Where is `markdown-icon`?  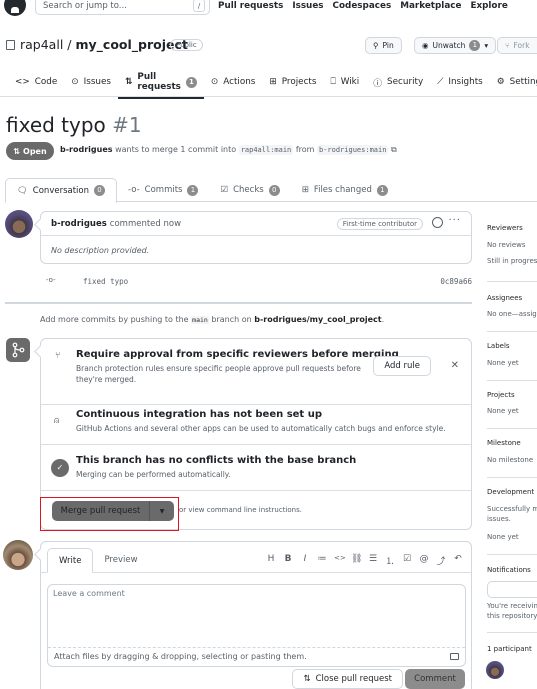
markdown-icon is located at coordinates (454, 656).